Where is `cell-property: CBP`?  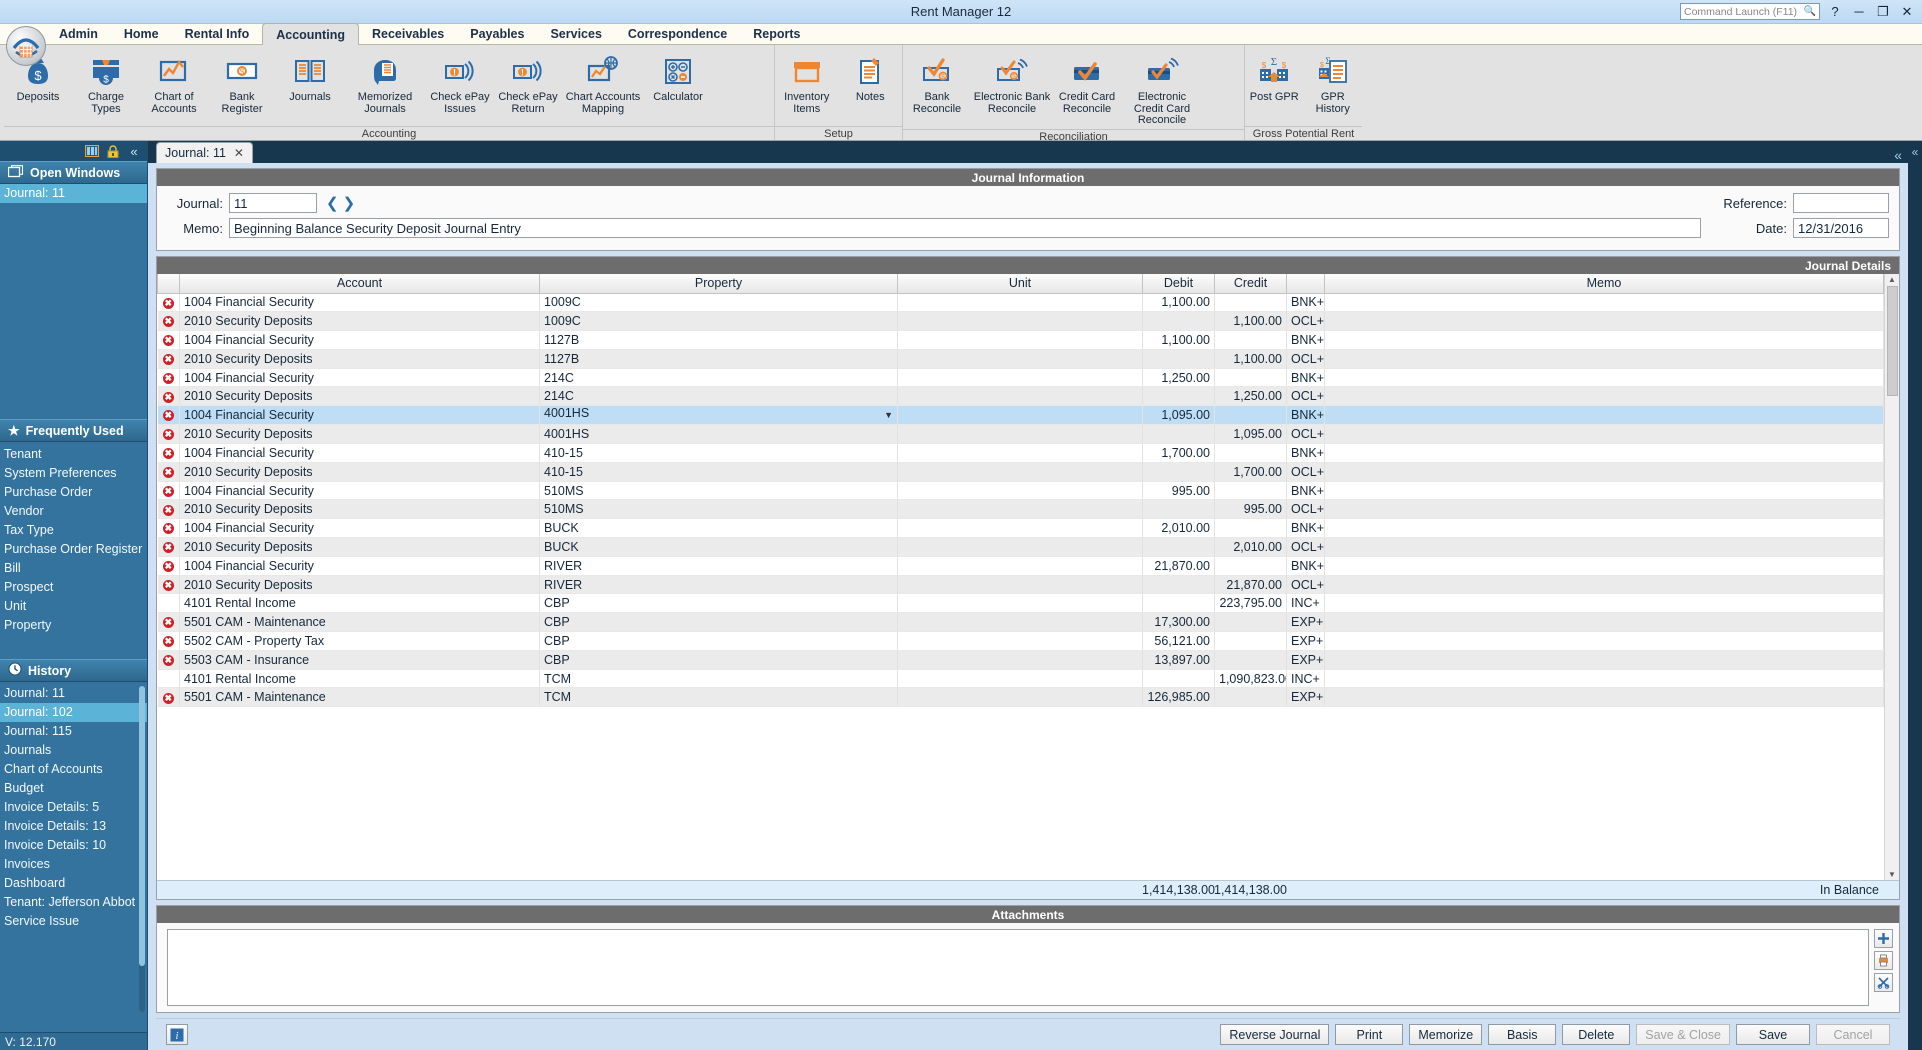 cell-property: CBP is located at coordinates (718, 660).